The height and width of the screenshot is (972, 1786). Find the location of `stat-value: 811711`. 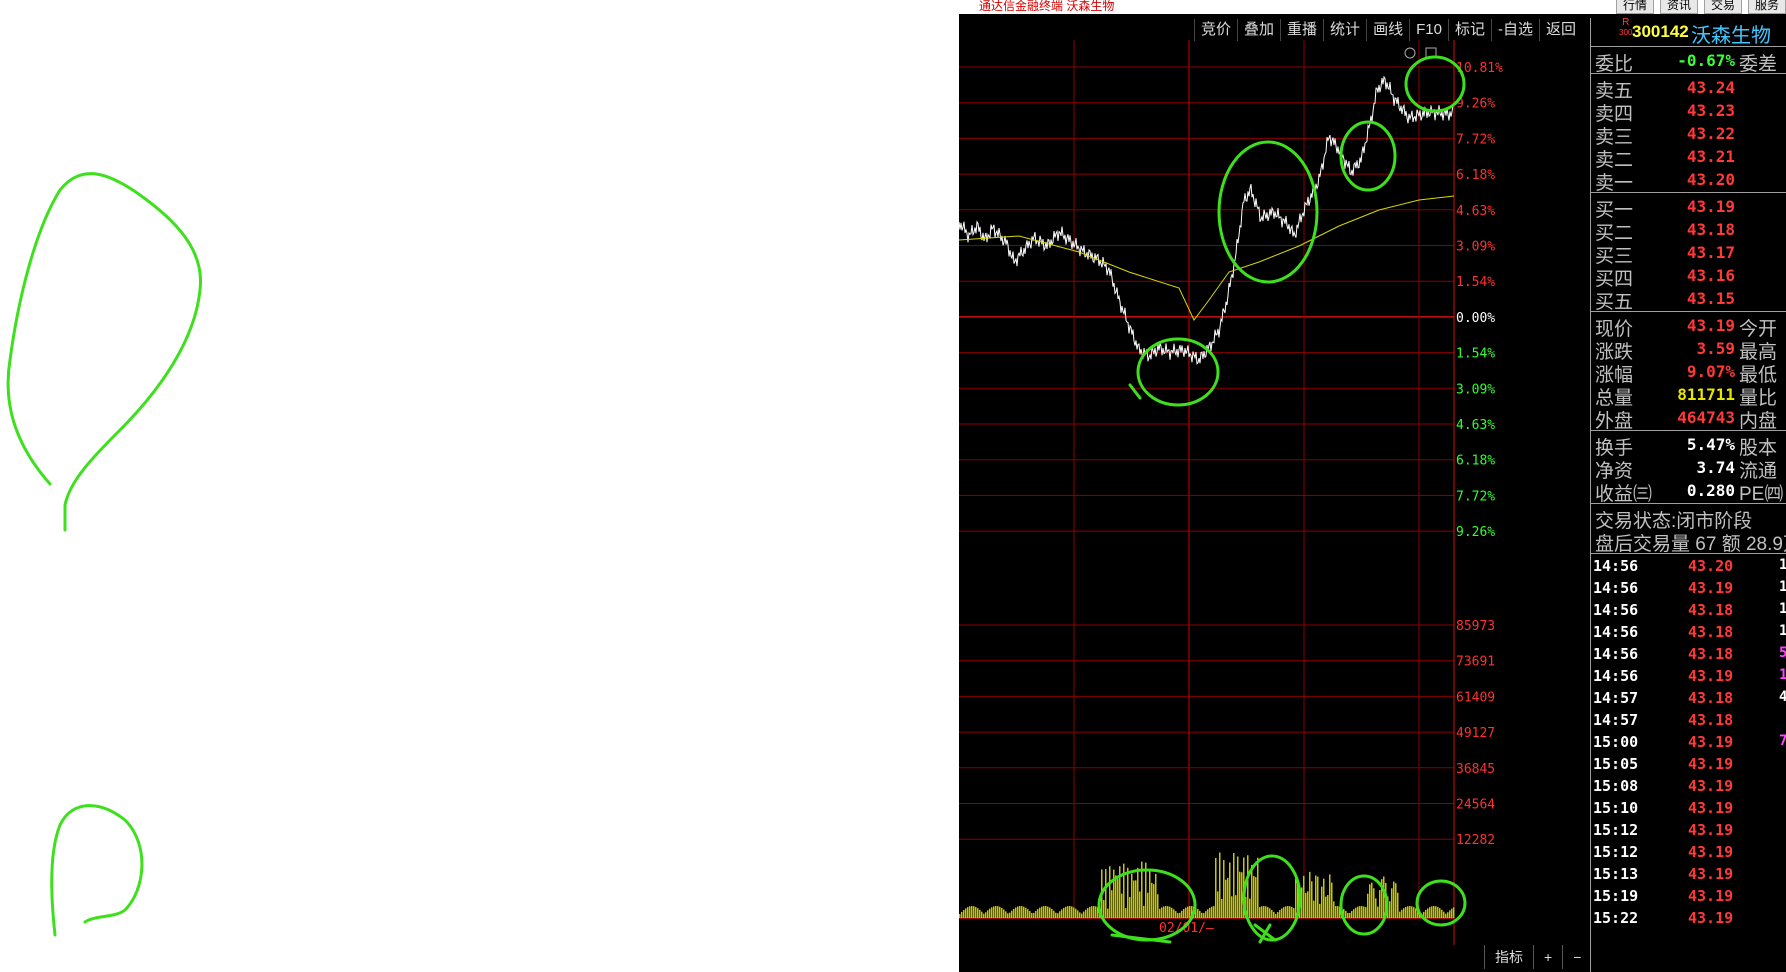

stat-value: 811711 is located at coordinates (1706, 394).